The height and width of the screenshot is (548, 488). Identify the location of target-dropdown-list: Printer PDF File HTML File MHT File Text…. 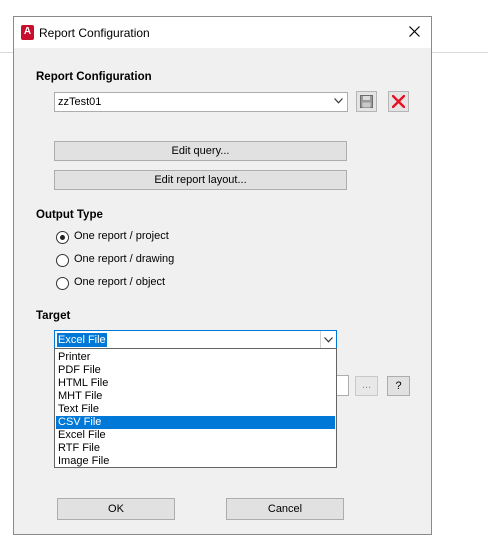
(195, 408).